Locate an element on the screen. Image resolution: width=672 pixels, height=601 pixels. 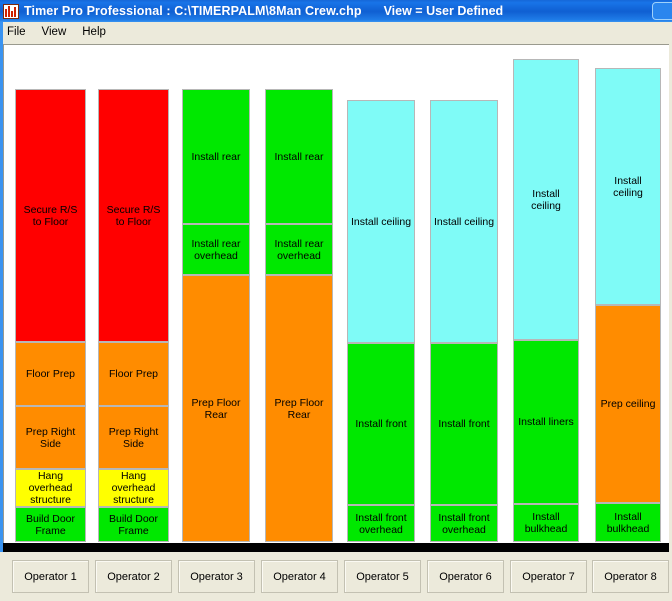
task-block: Install liners is located at coordinates (546, 422).